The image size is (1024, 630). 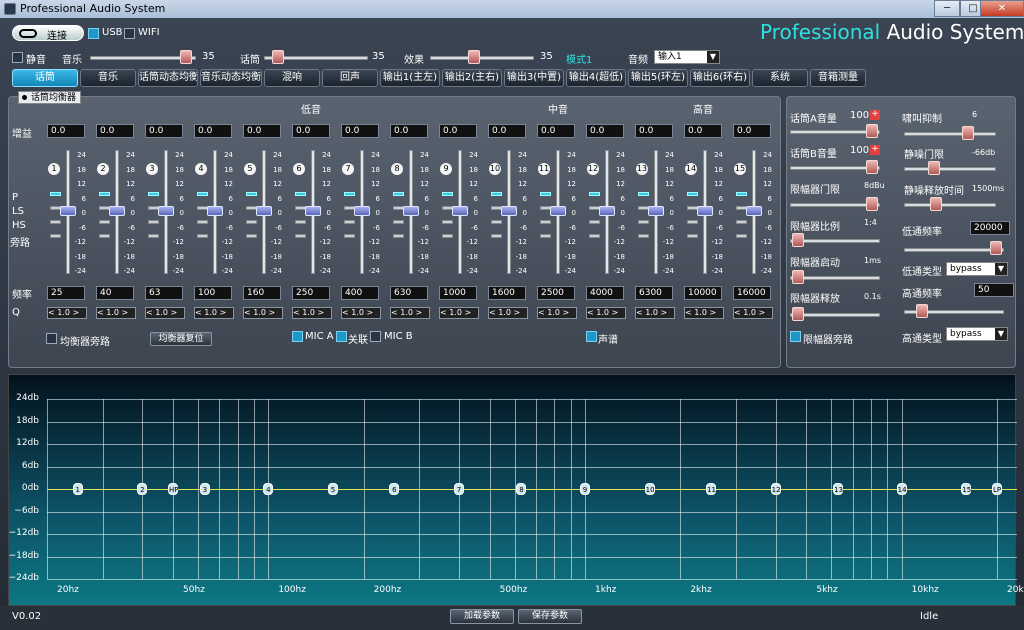 What do you see at coordinates (507, 293) in the screenshot?
I see `band-freq-input: 1600` at bounding box center [507, 293].